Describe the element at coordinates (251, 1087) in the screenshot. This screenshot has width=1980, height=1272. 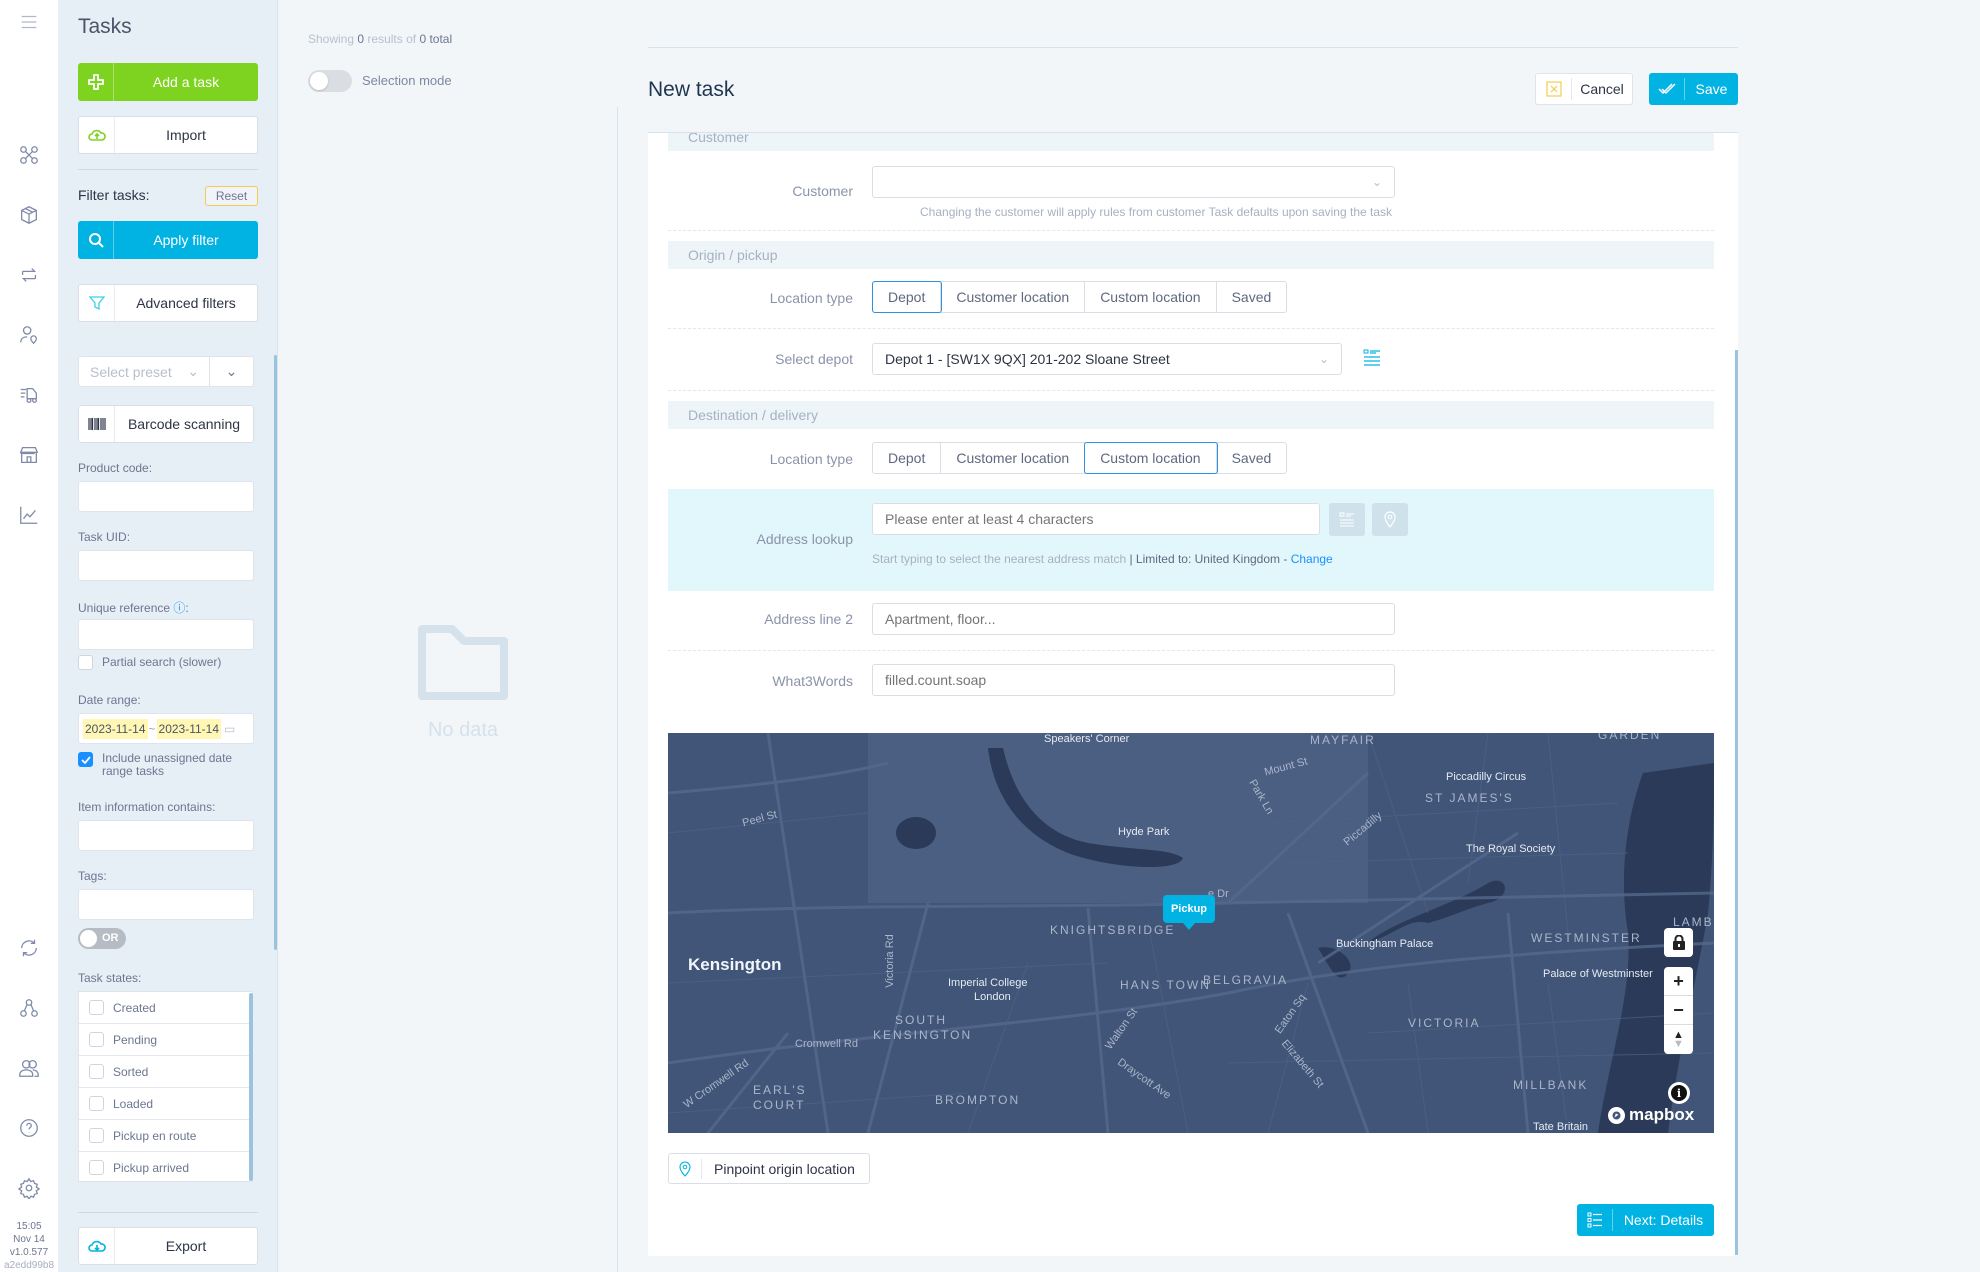
I see `task-states-scrollbar` at that location.